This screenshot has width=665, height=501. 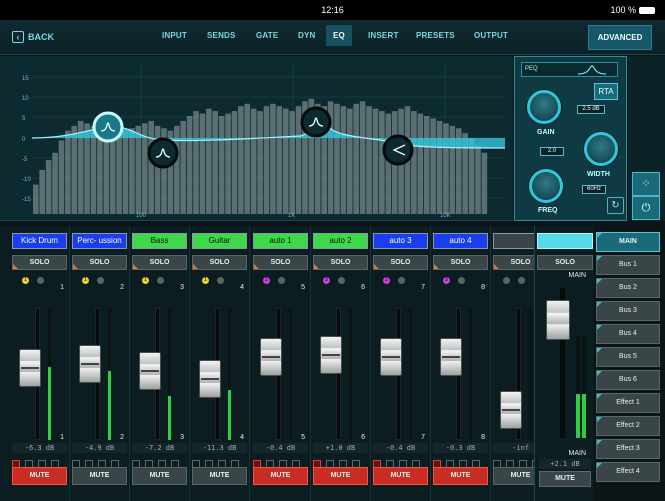 What do you see at coordinates (491, 35) in the screenshot?
I see `tab-output: OUTPUT` at bounding box center [491, 35].